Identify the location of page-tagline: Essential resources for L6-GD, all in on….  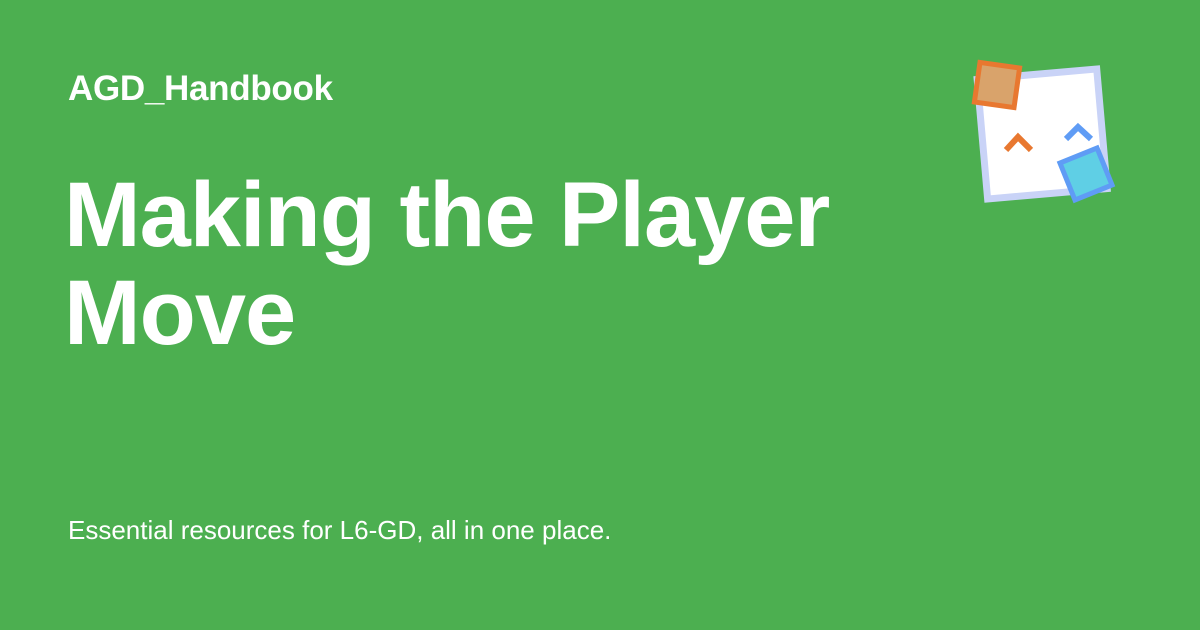
(340, 530).